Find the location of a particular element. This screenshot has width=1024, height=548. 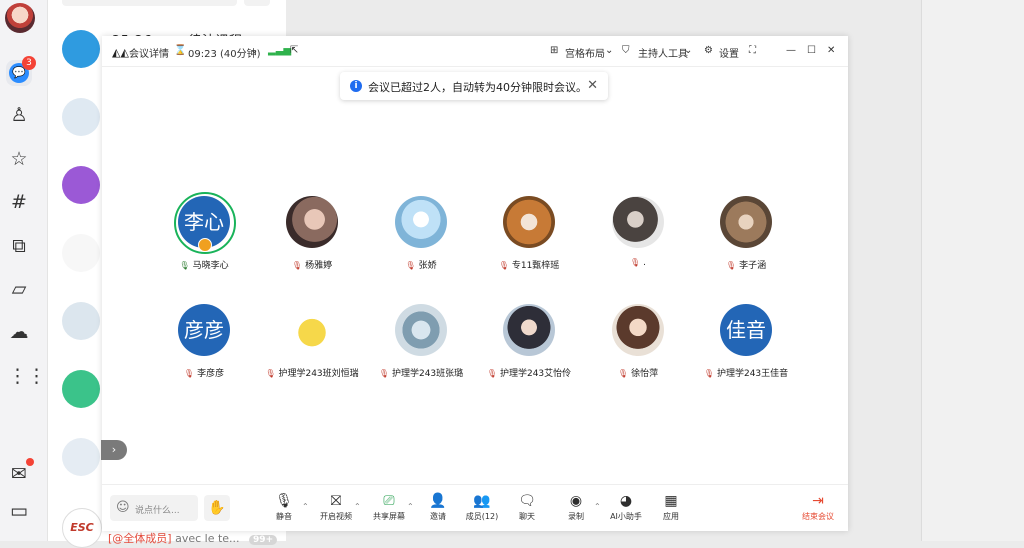

apps-icon: ⋮⋮ is located at coordinates (27, 376).